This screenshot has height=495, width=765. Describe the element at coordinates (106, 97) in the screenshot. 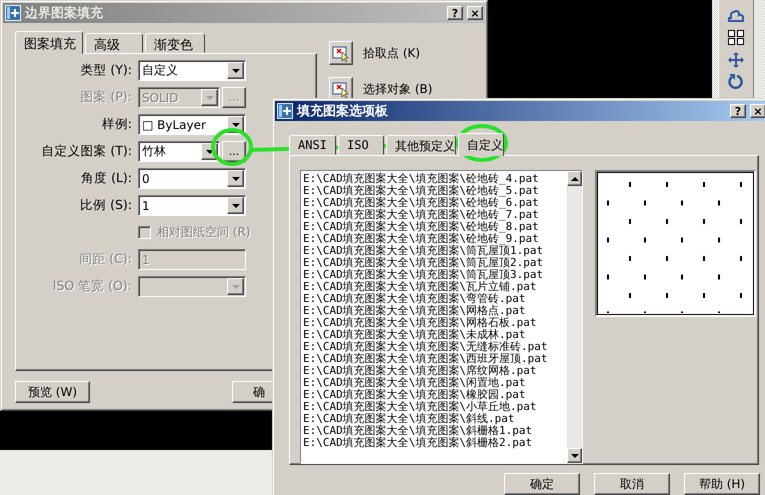

I see `field-label: 图案 (P):` at that location.